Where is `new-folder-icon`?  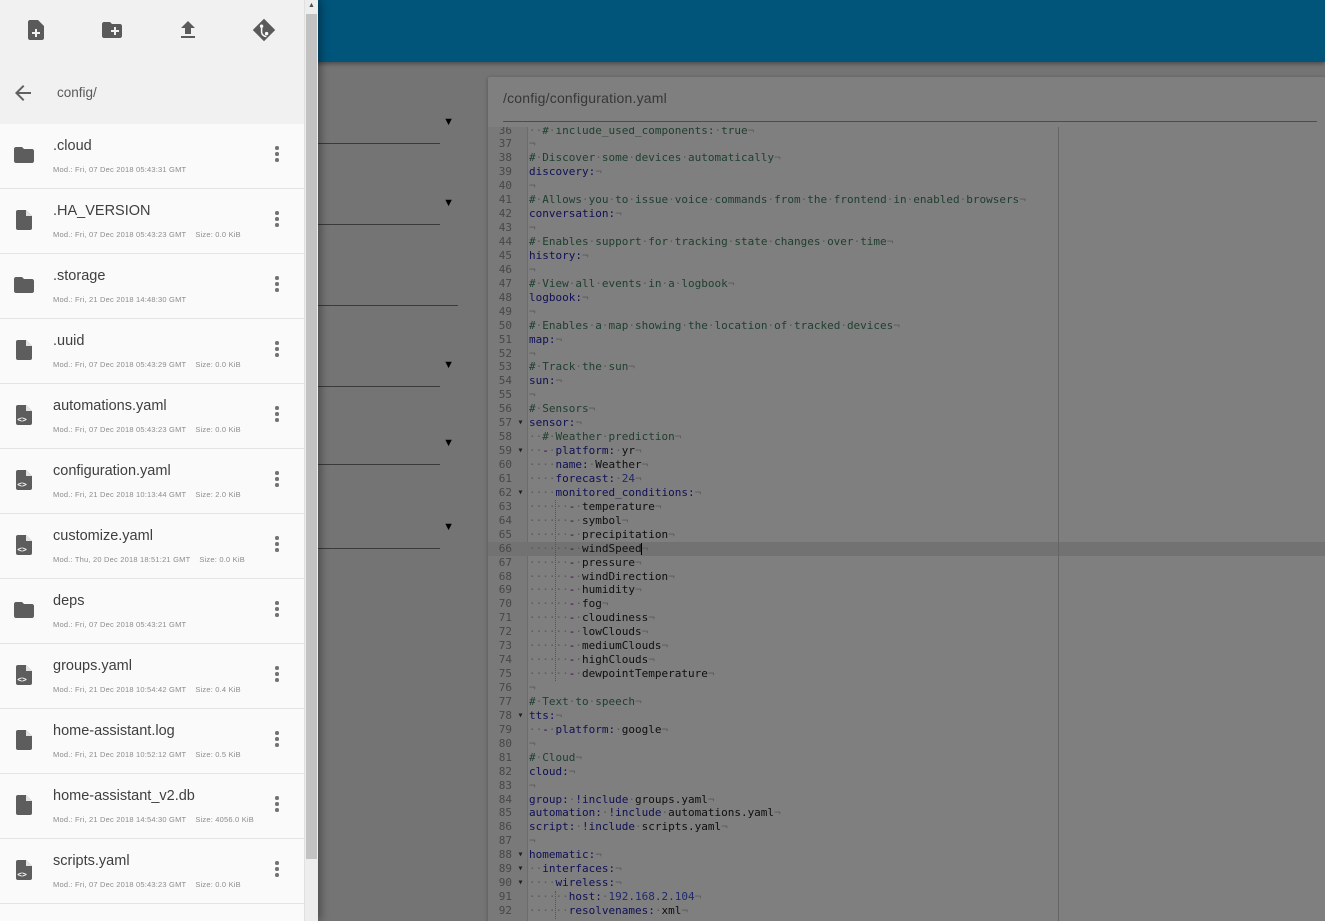
new-folder-icon is located at coordinates (112, 30).